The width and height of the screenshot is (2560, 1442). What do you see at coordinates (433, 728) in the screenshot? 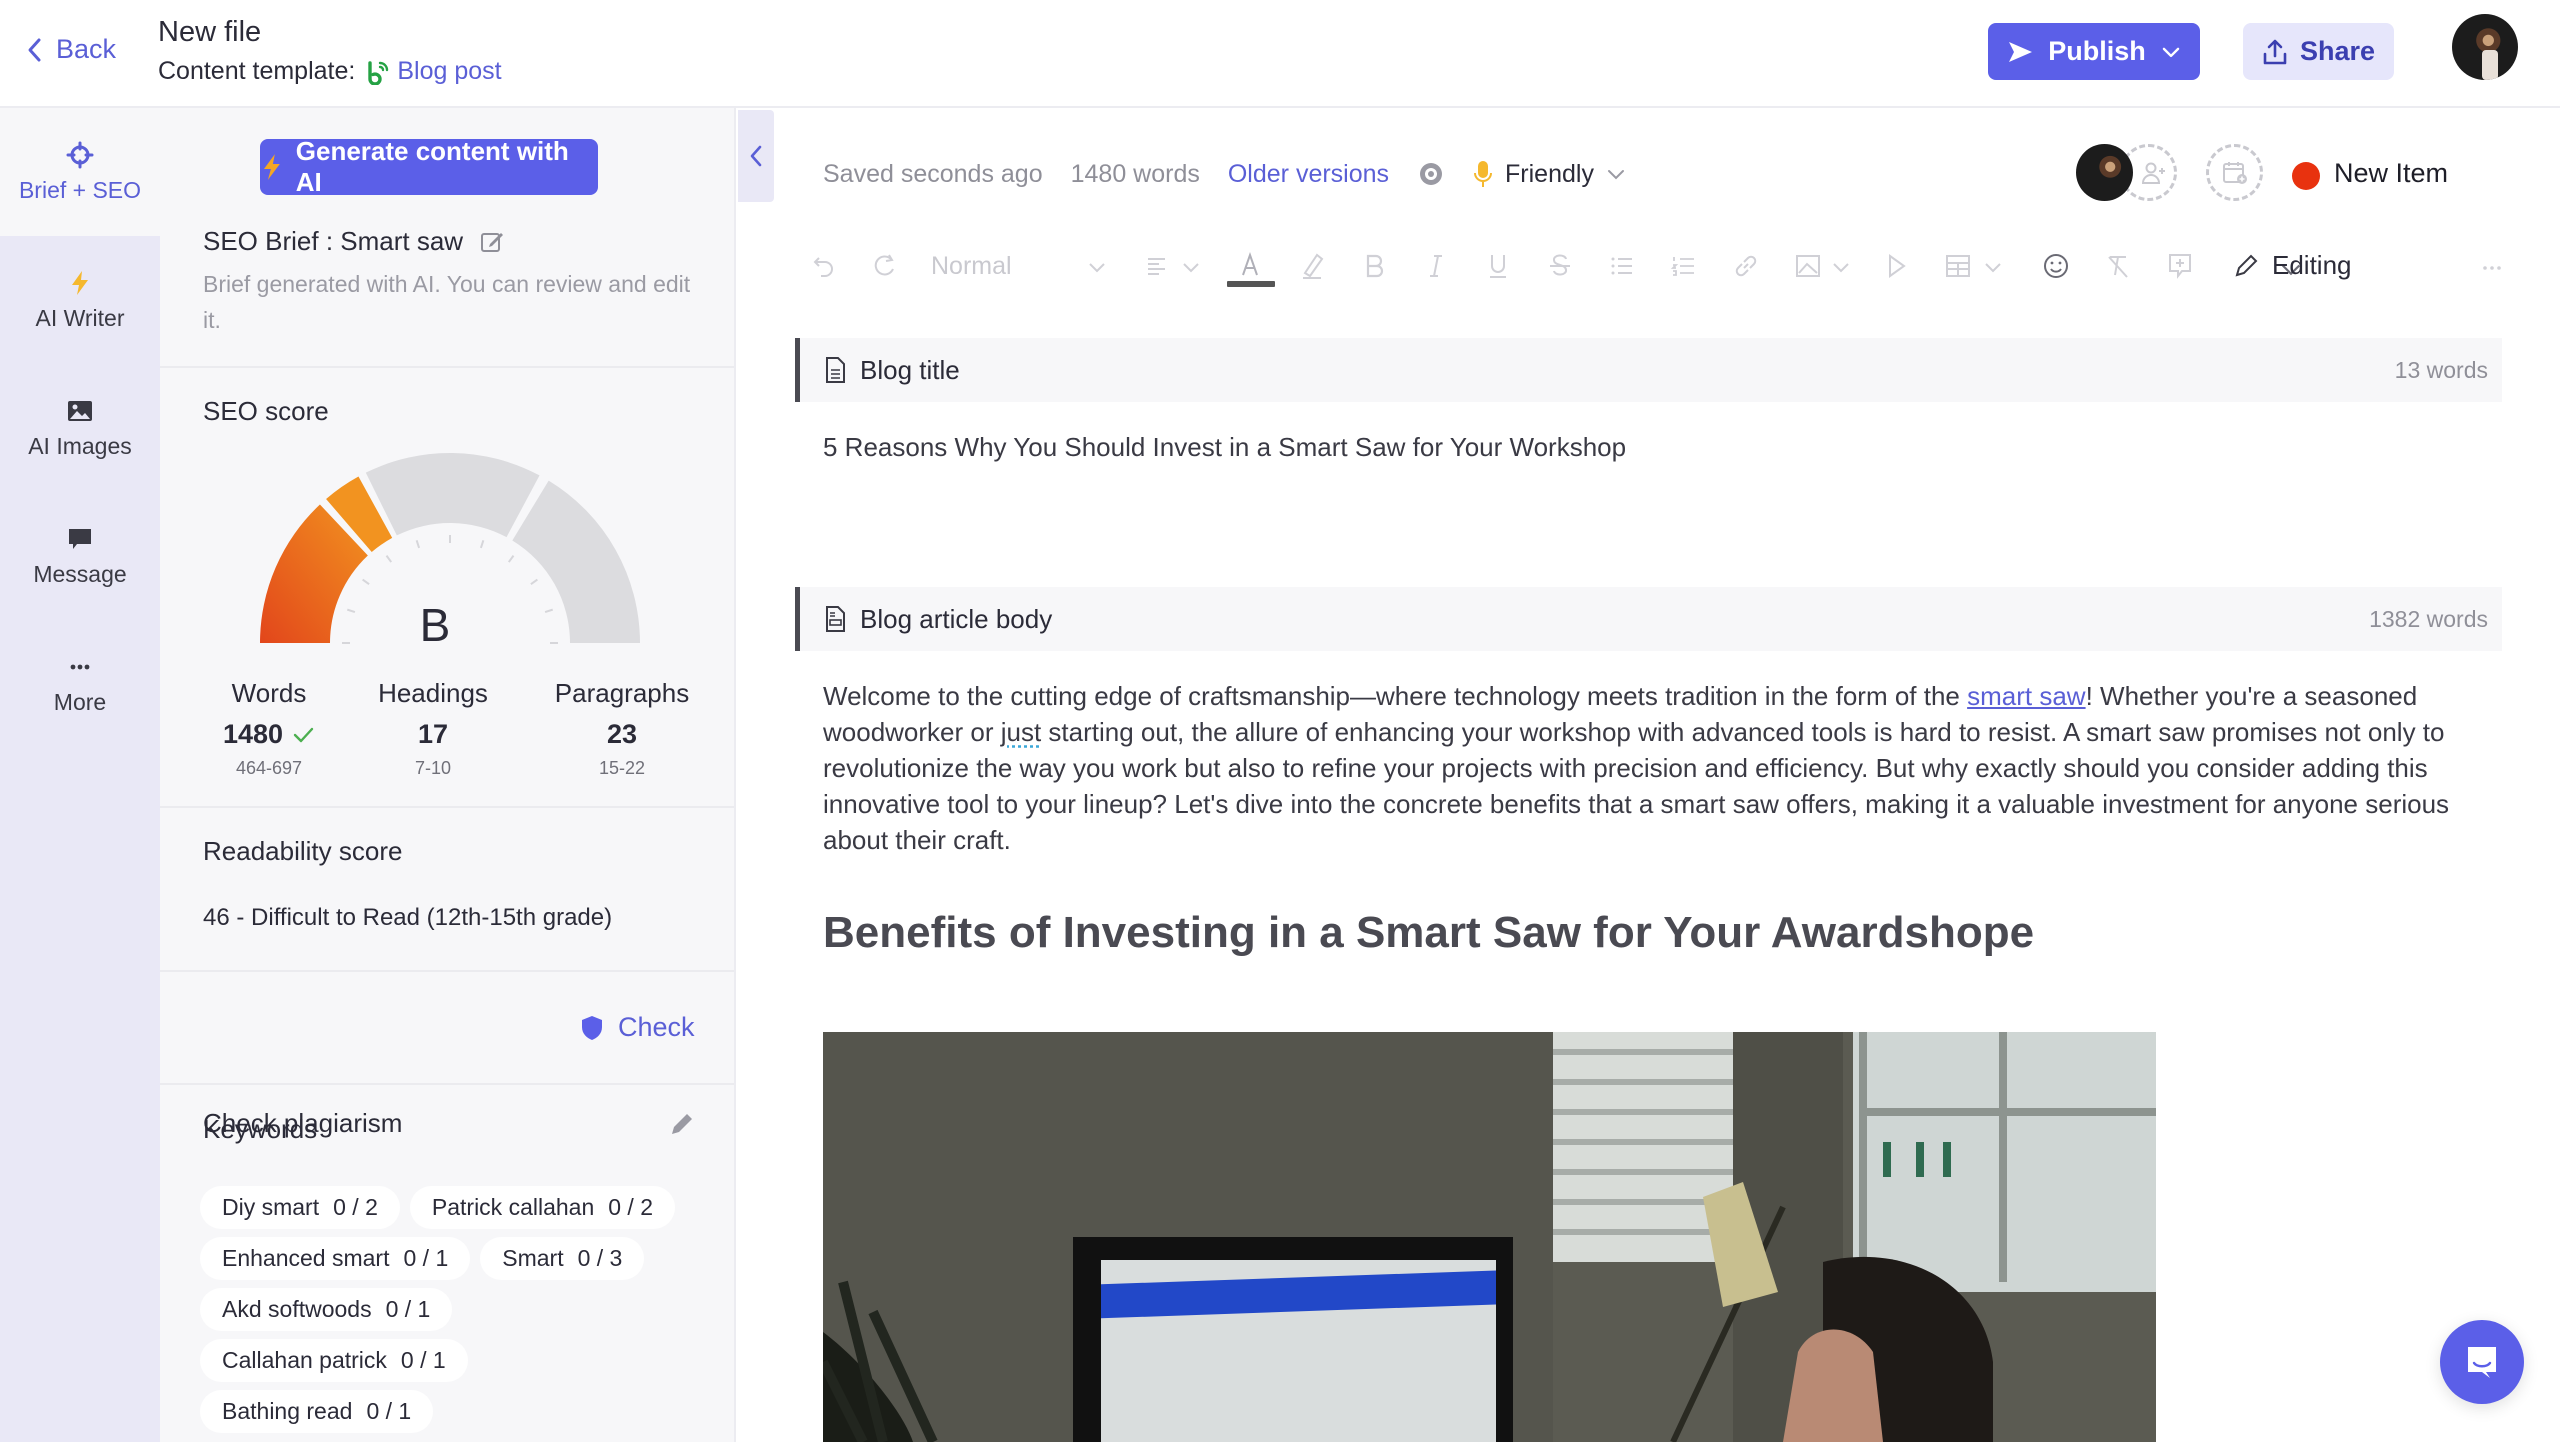
I see `stat-headings: Headings 17 7-10` at bounding box center [433, 728].